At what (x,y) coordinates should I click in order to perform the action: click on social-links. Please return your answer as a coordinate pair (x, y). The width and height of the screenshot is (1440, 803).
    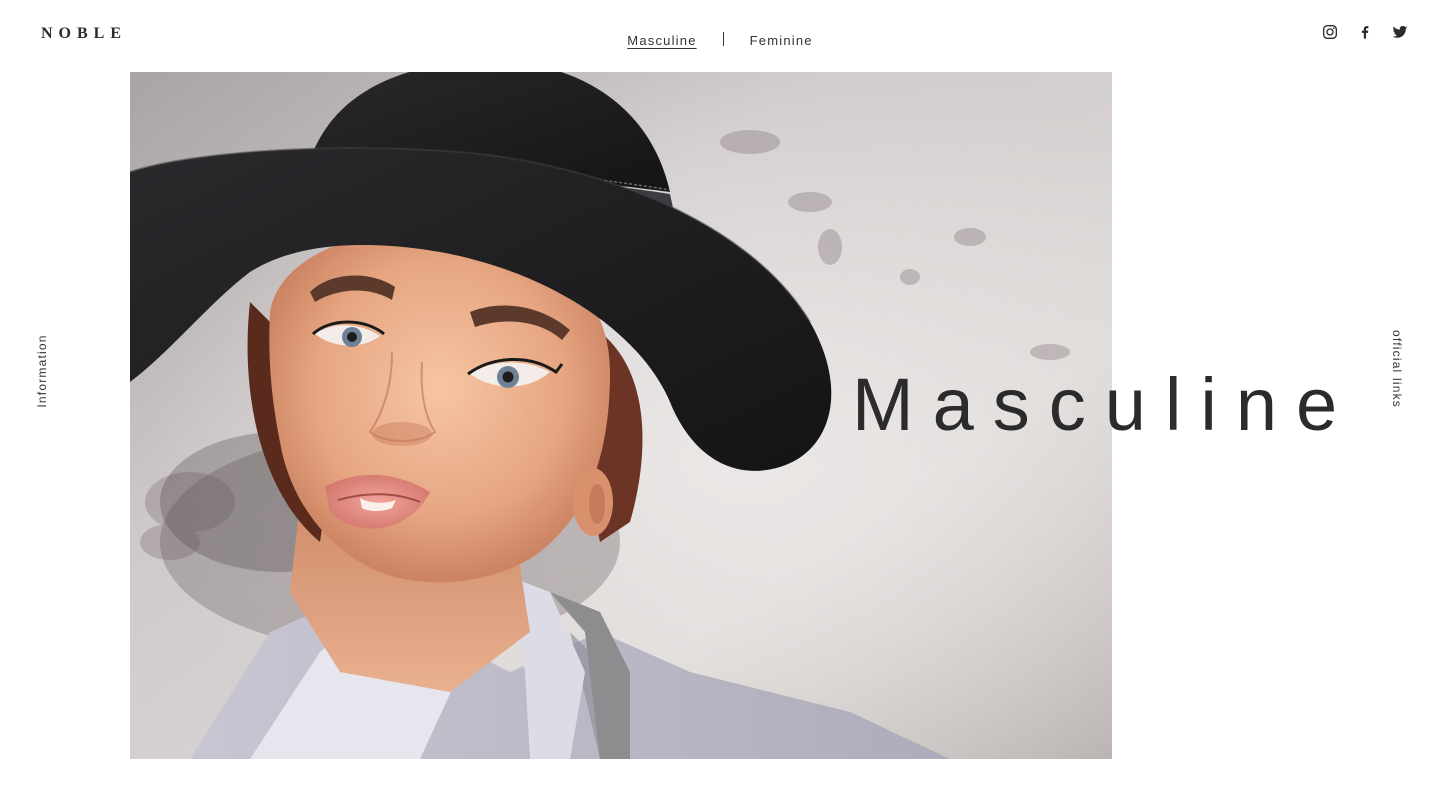
    Looking at the image, I should click on (1365, 32).